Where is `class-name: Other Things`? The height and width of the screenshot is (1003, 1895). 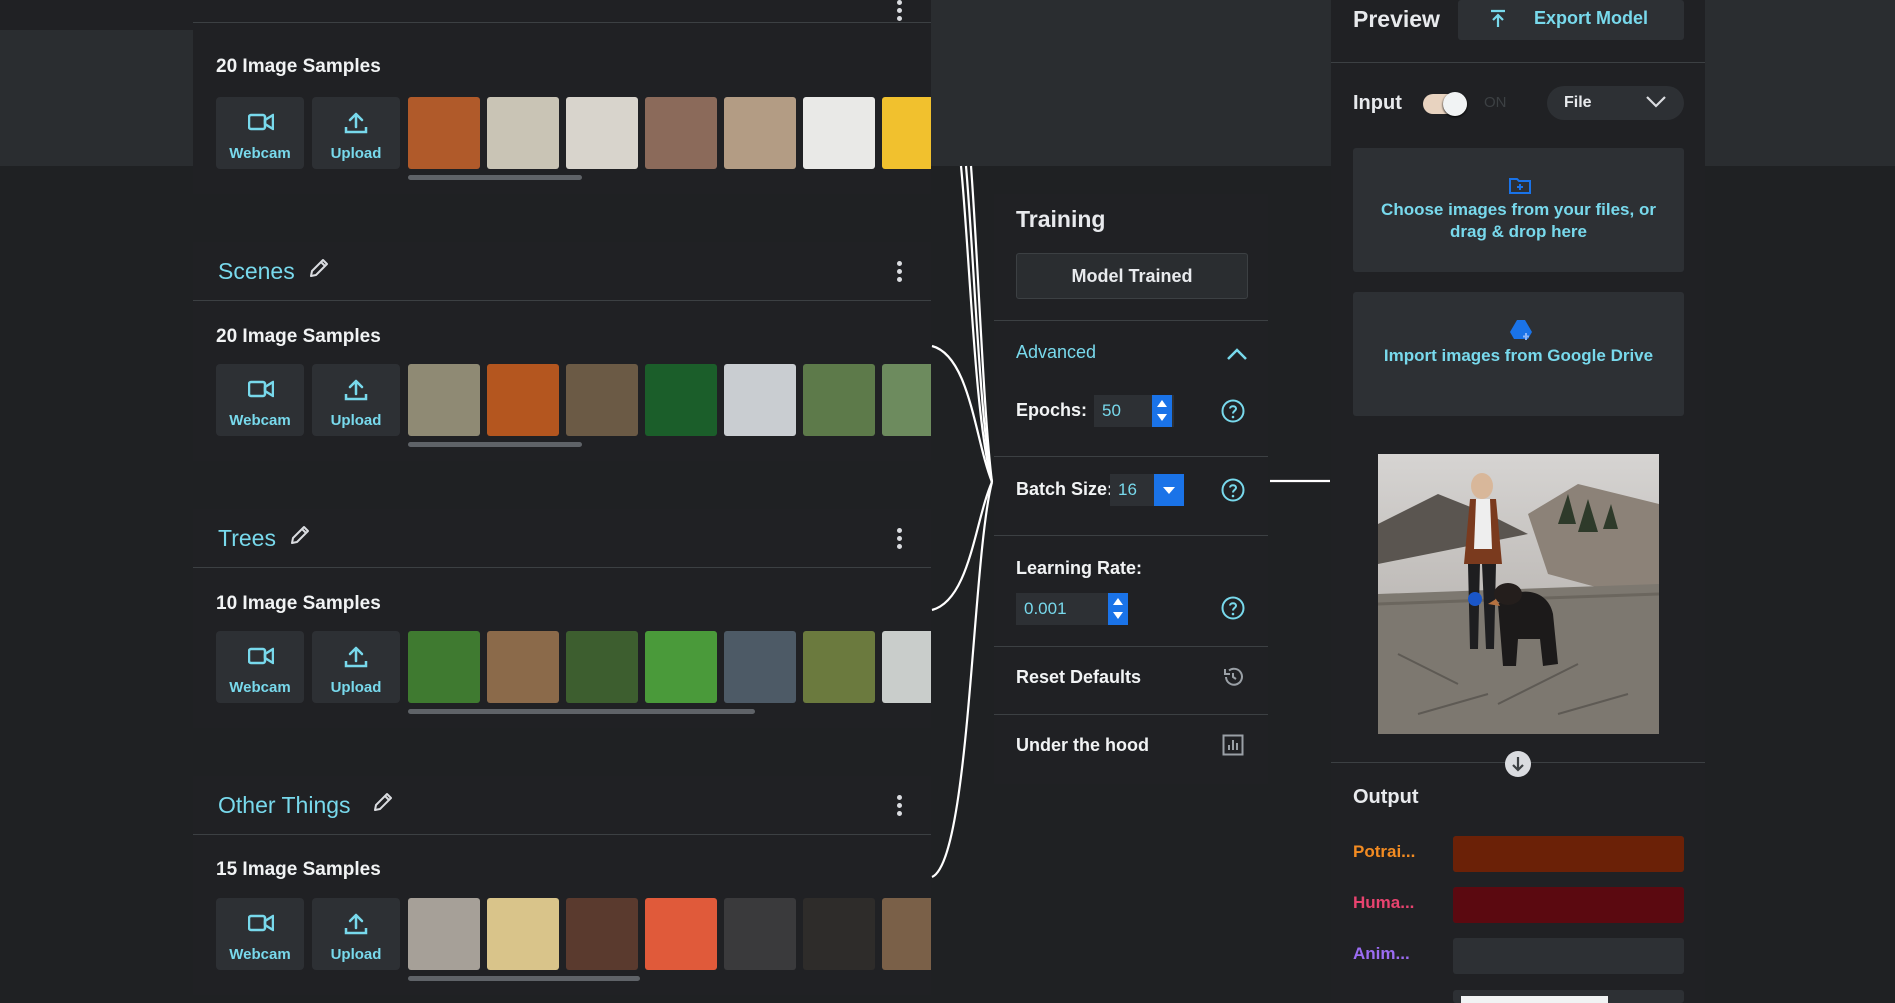
class-name: Other Things is located at coordinates (284, 805).